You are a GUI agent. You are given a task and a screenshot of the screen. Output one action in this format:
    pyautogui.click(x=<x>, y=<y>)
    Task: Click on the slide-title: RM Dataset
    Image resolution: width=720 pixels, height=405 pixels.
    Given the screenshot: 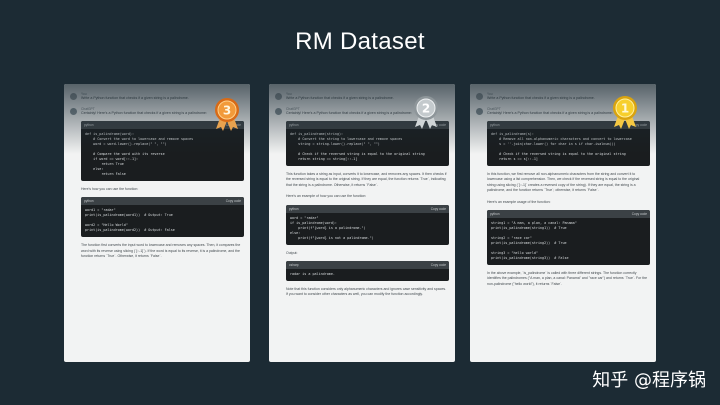 What is the action you would take?
    pyautogui.click(x=360, y=41)
    